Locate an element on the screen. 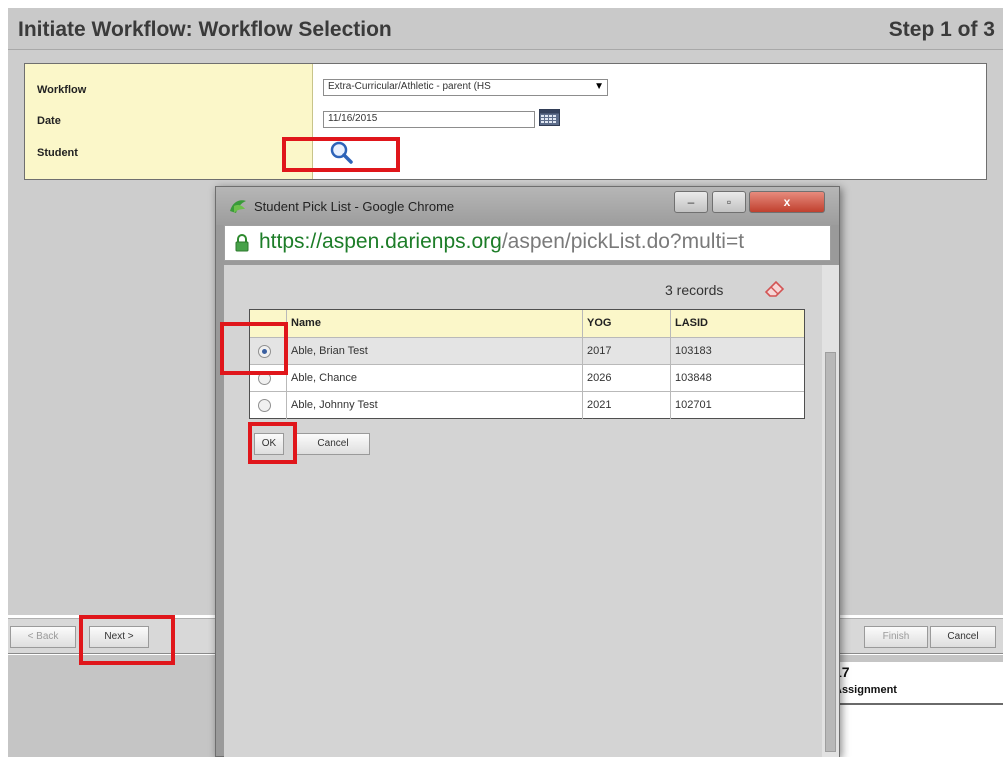 The image size is (1003, 757). finish-button: Finish is located at coordinates (896, 637).